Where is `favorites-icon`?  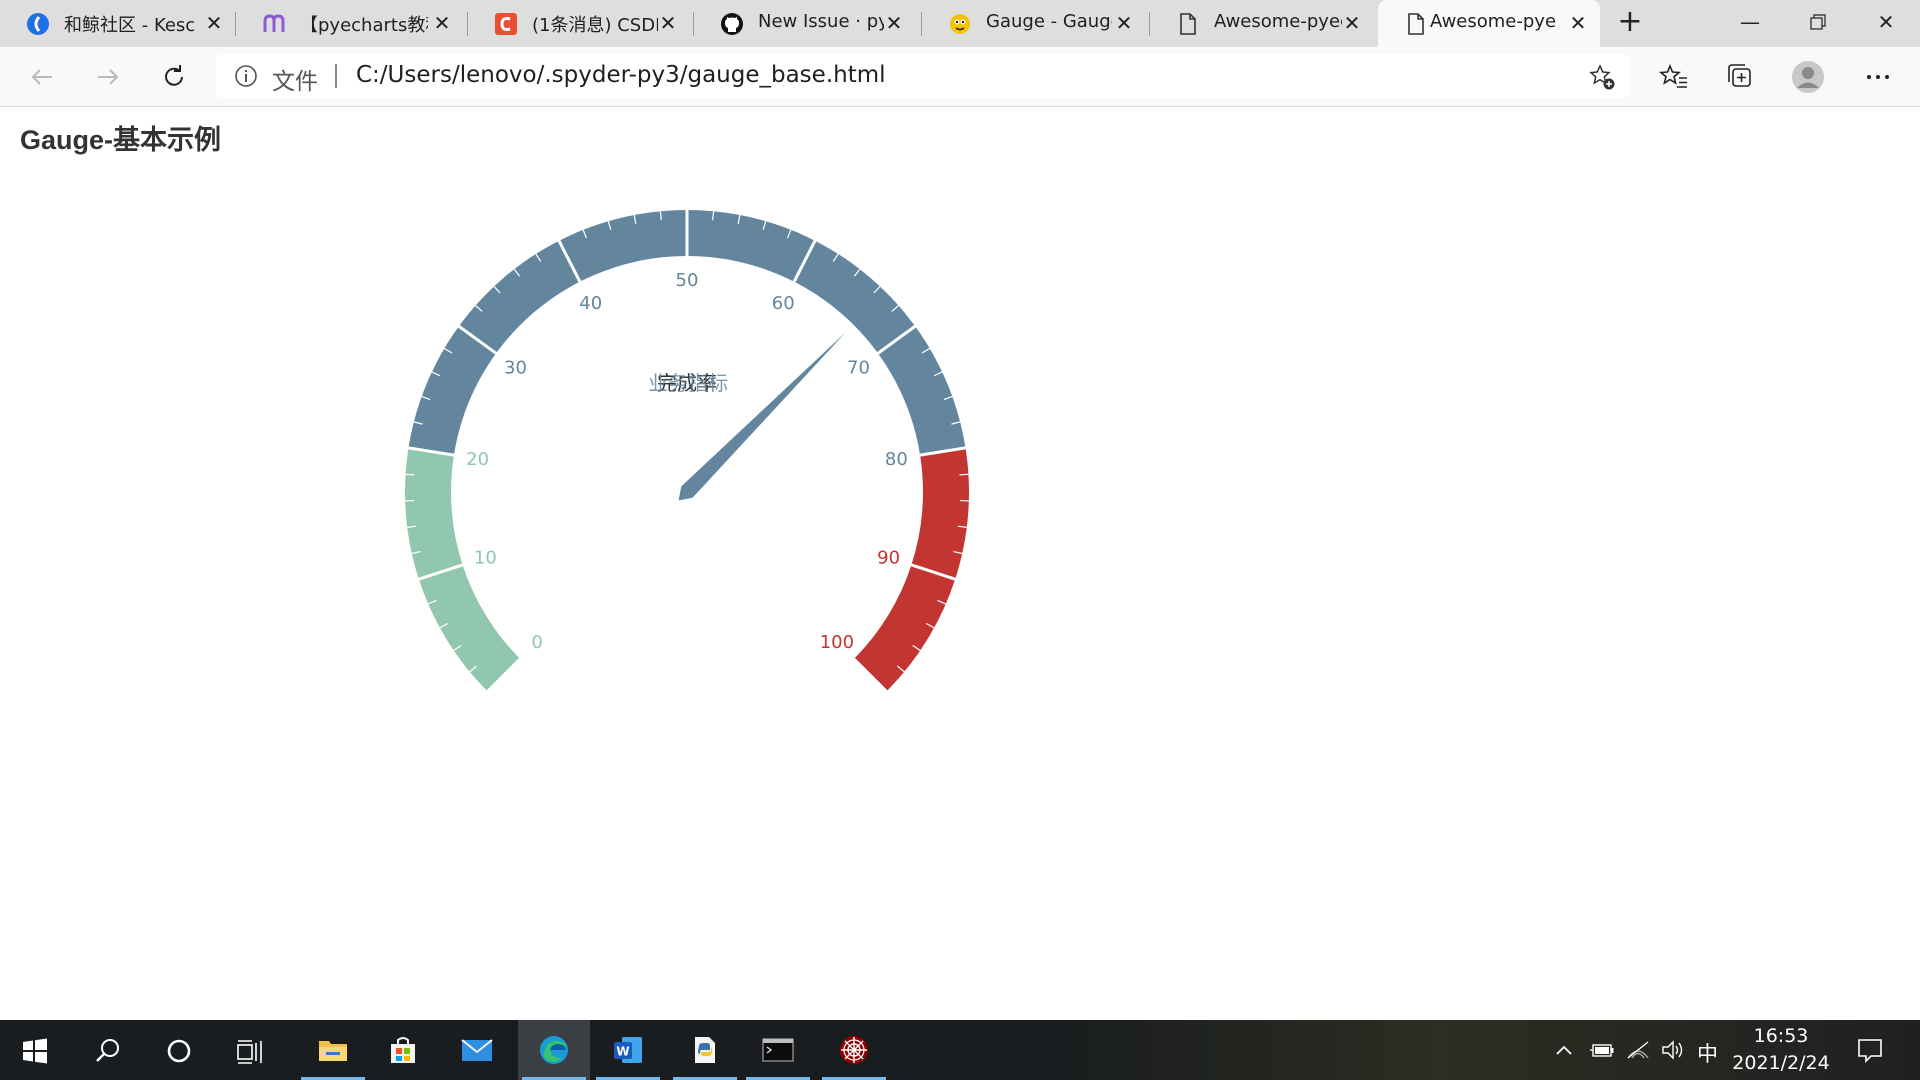 favorites-icon is located at coordinates (1674, 77).